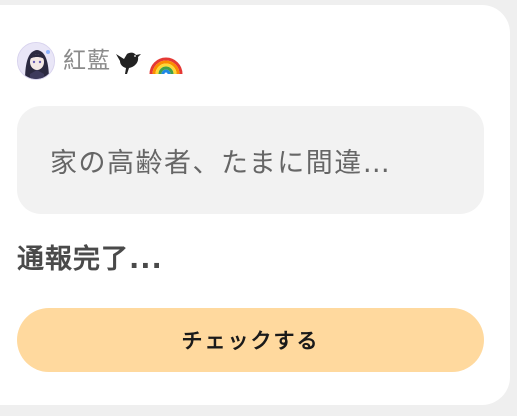 The image size is (517, 416). Describe the element at coordinates (130, 61) in the screenshot. I see `black-bird-icon` at that location.